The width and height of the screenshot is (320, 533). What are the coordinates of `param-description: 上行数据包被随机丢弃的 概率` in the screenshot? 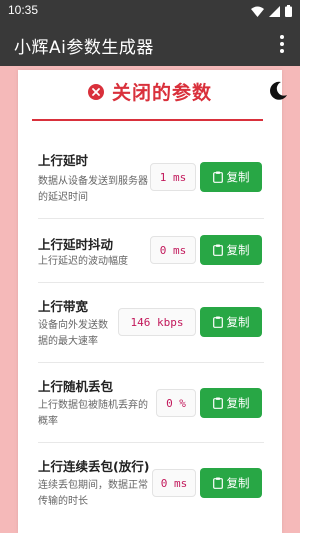 It's located at (93, 413).